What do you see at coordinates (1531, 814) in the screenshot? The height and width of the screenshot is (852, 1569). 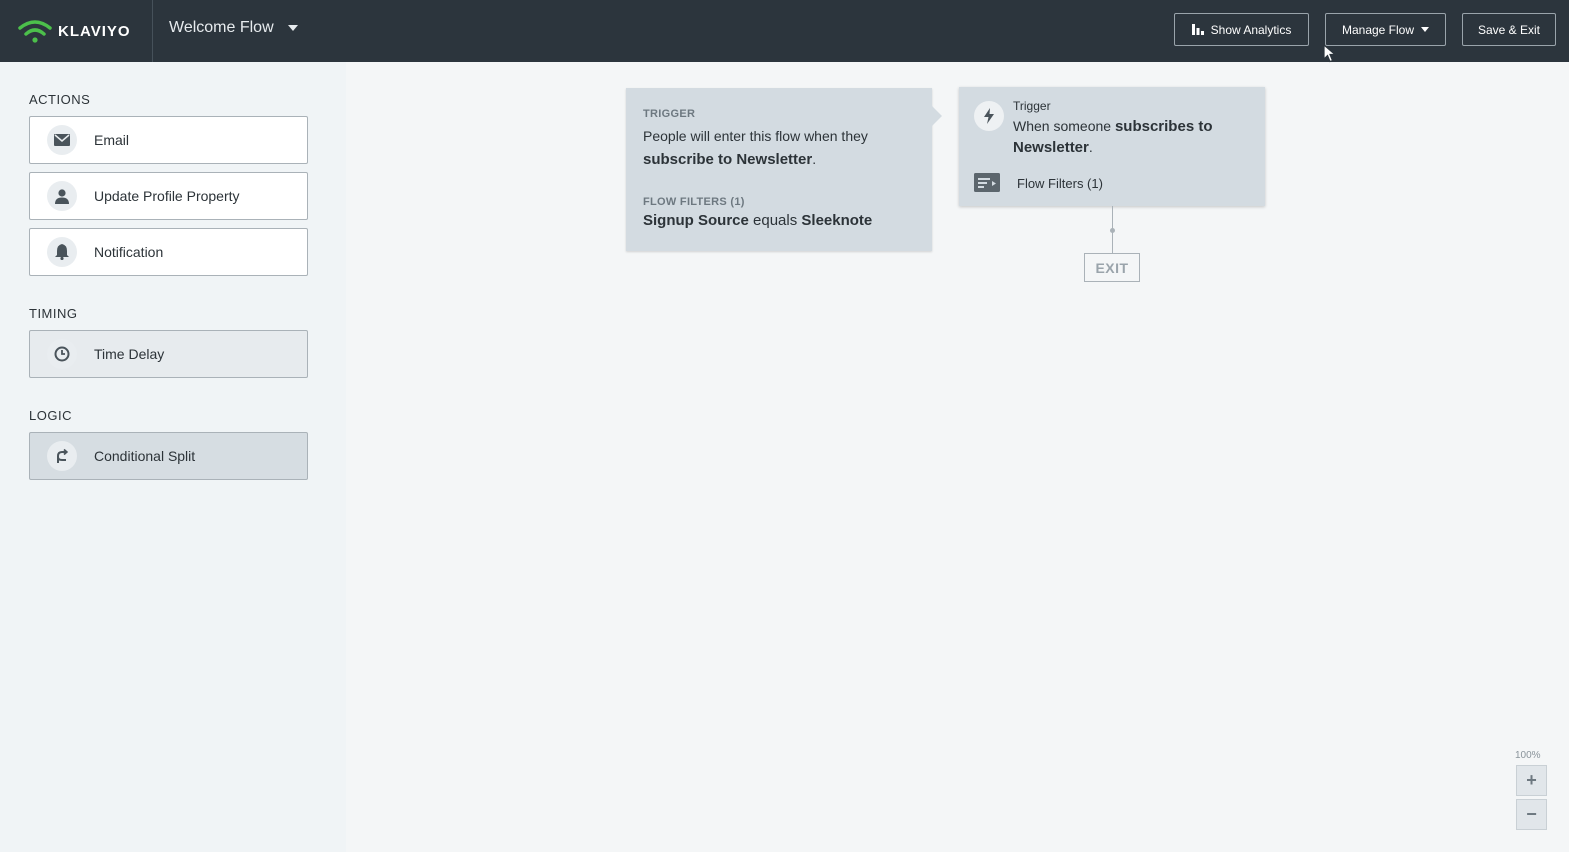 I see `zoom-out-button: −` at bounding box center [1531, 814].